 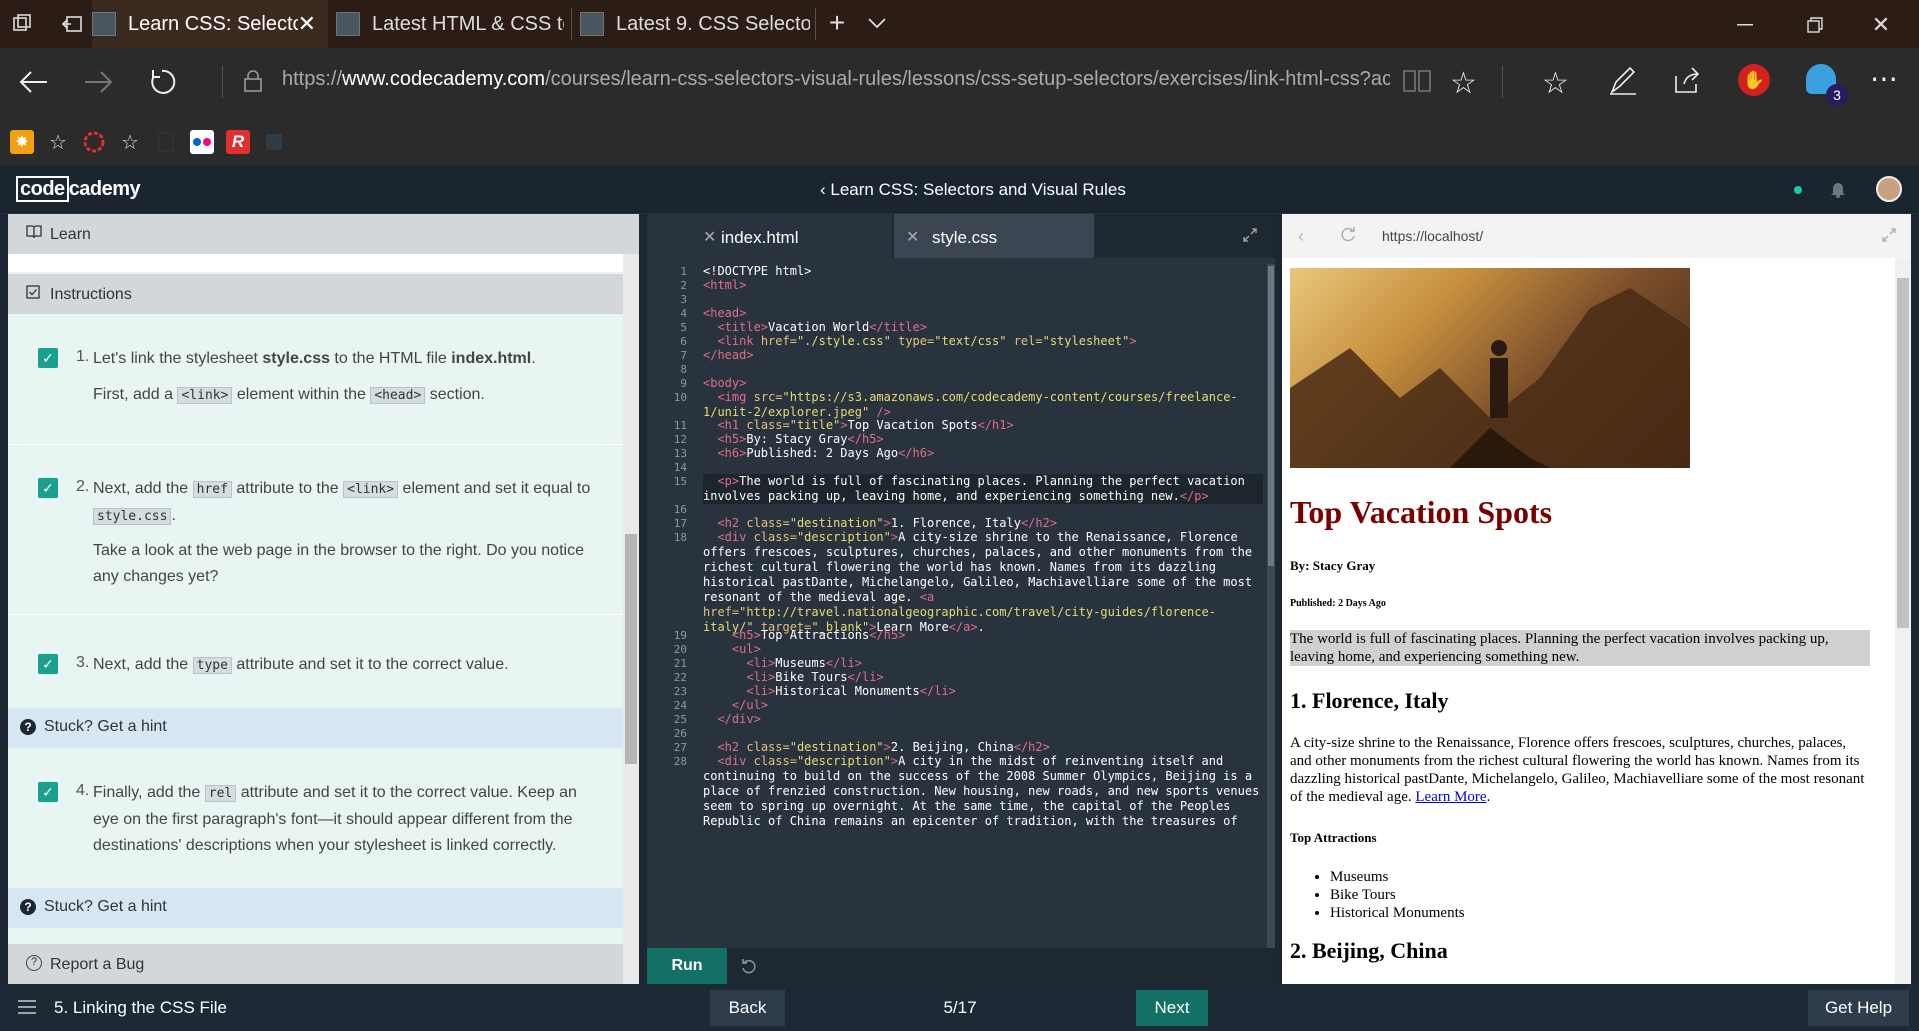 I want to click on logo-code: code, so click(x=42, y=189).